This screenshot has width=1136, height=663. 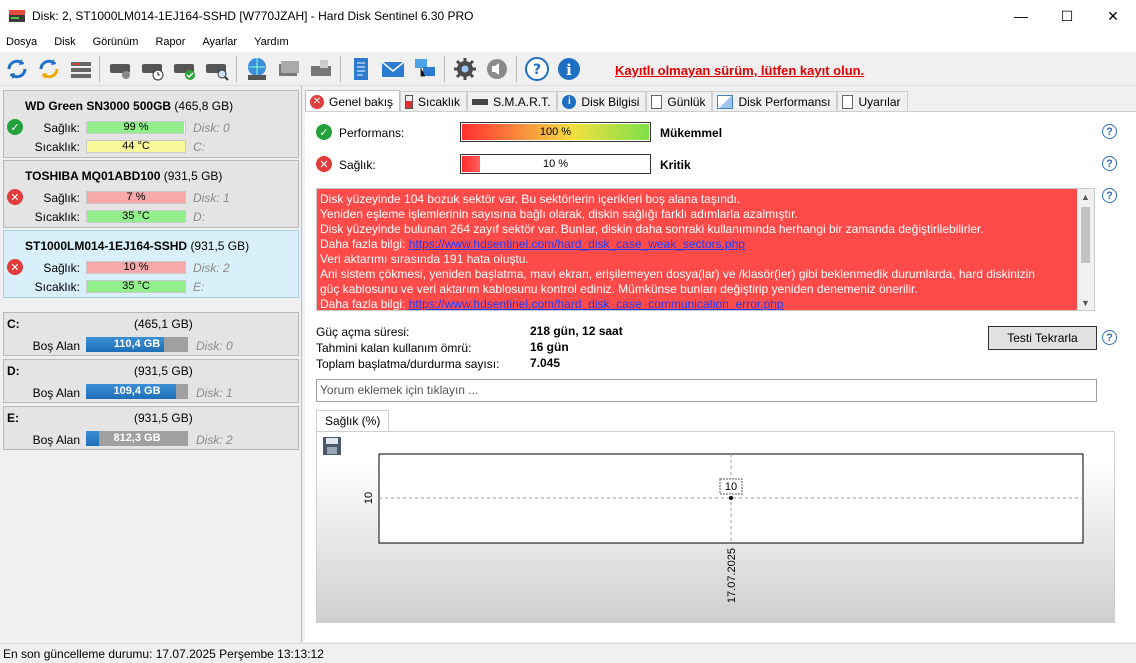 What do you see at coordinates (153, 69) in the screenshot?
I see `disk-schedule-icon` at bounding box center [153, 69].